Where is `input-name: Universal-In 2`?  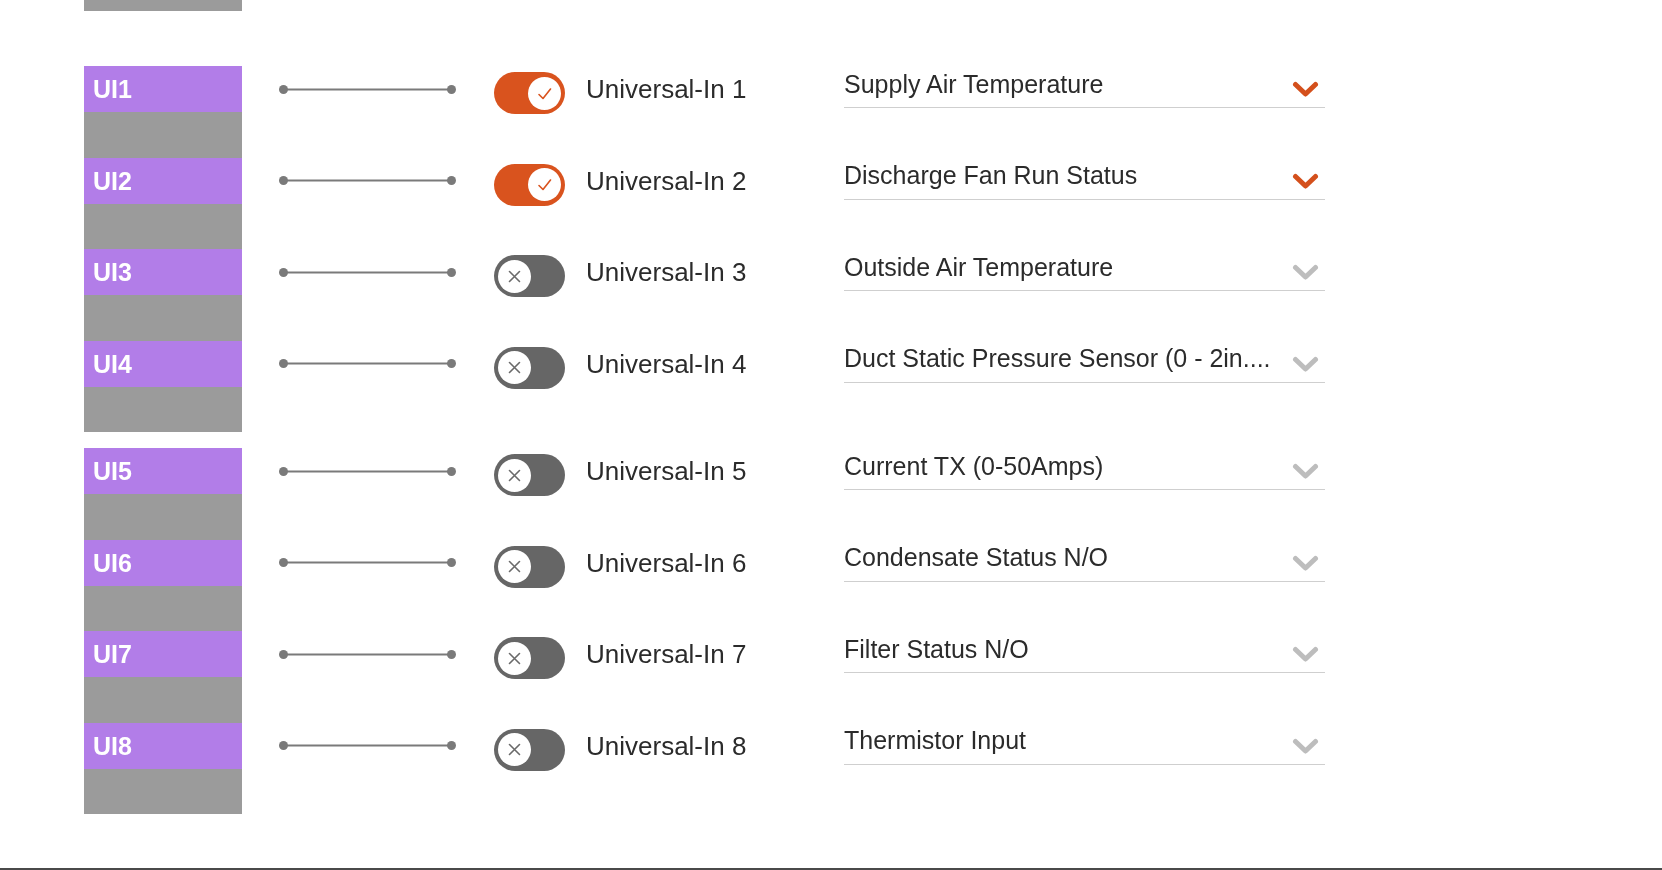 input-name: Universal-In 2 is located at coordinates (667, 181).